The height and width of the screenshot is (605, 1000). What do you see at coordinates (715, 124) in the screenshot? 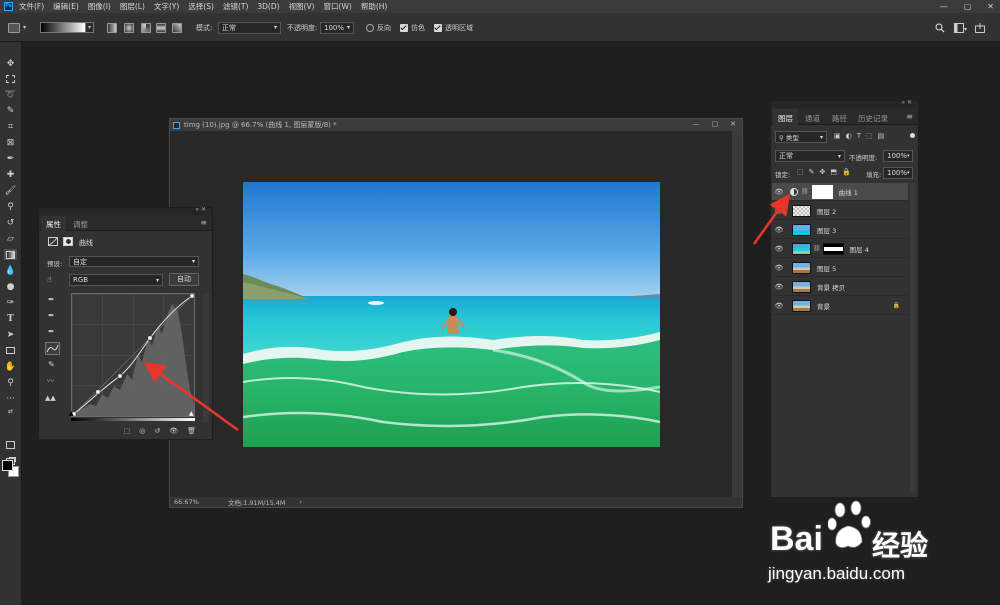
I see `doc-restore-icon: ▢` at bounding box center [715, 124].